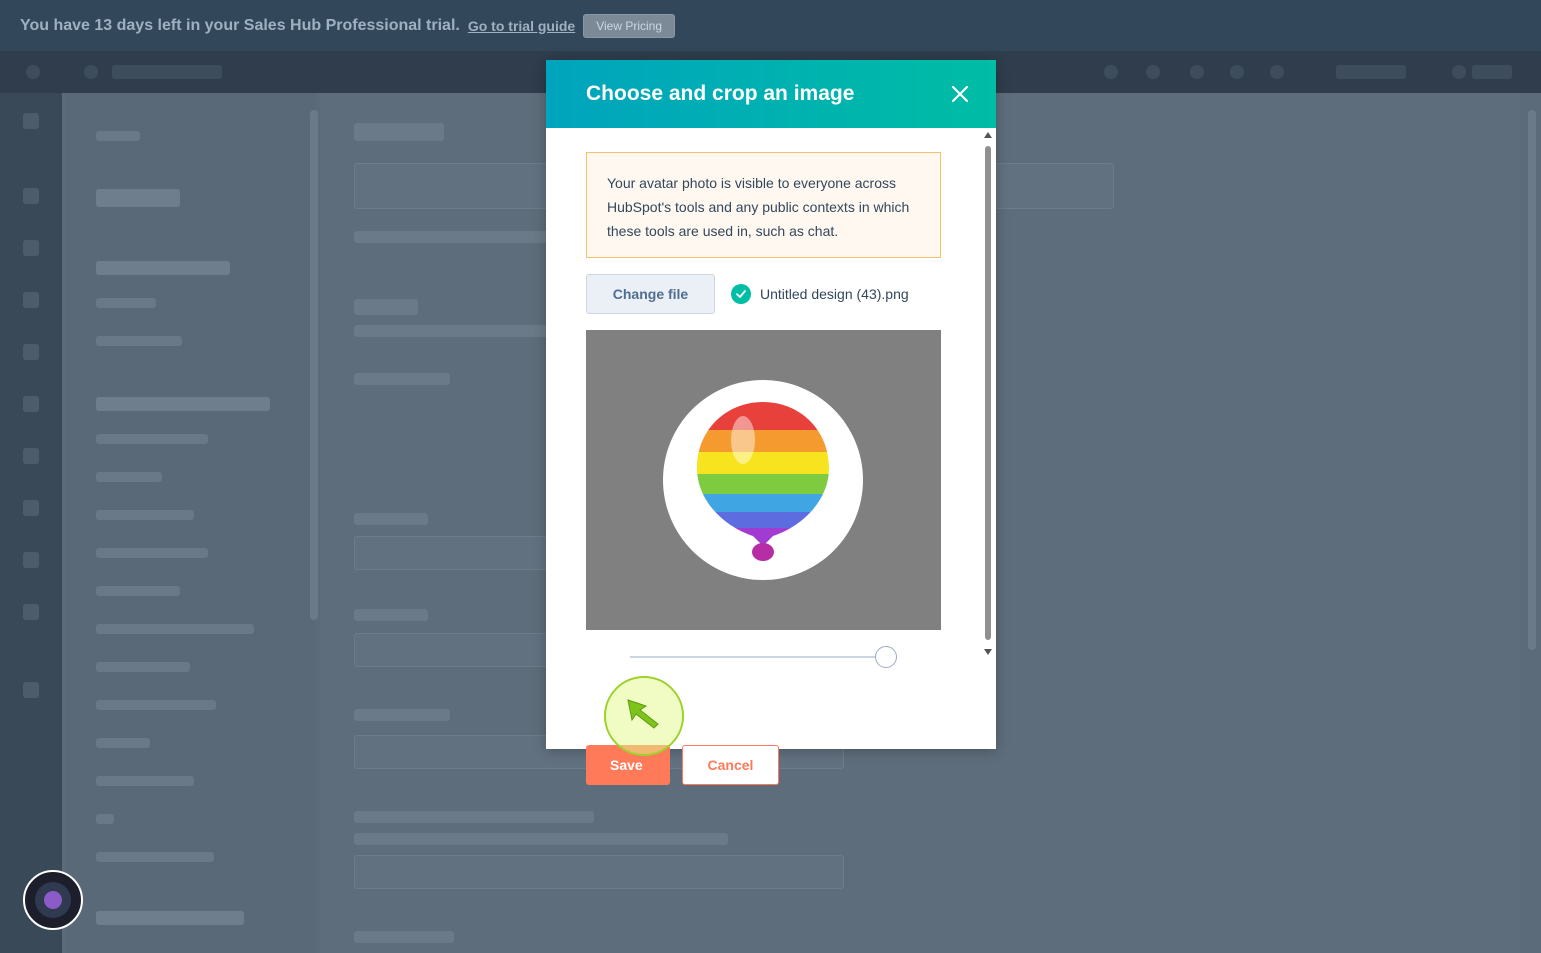  What do you see at coordinates (521, 26) in the screenshot?
I see `trial-guide-link: Go to trial guide` at bounding box center [521, 26].